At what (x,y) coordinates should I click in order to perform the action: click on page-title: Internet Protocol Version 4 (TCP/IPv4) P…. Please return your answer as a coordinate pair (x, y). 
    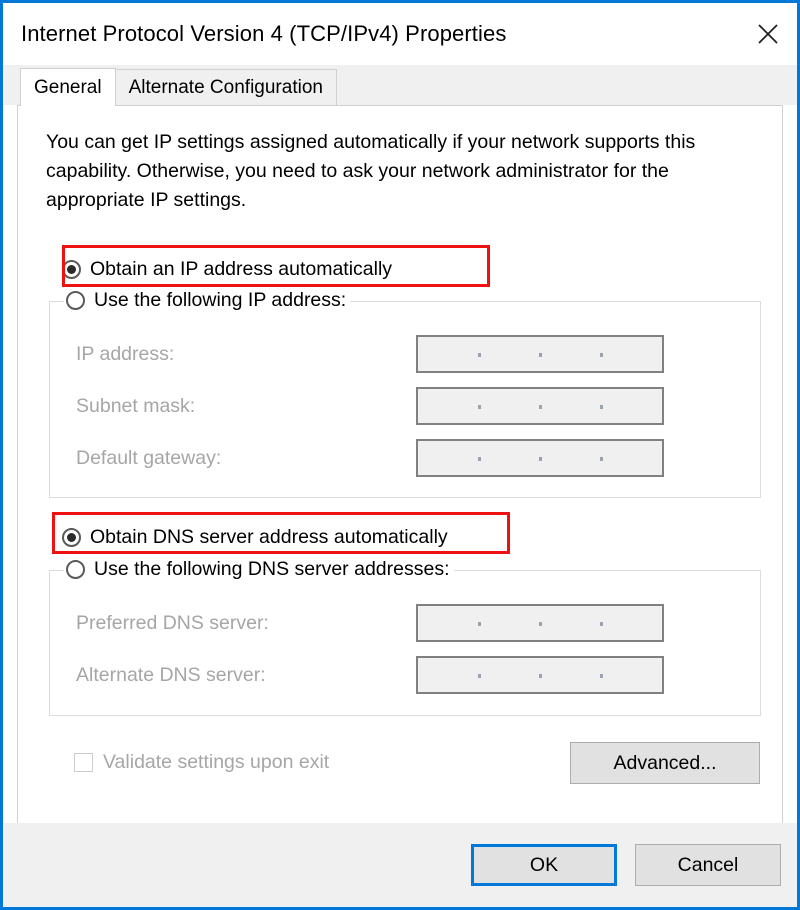
    Looking at the image, I should click on (264, 33).